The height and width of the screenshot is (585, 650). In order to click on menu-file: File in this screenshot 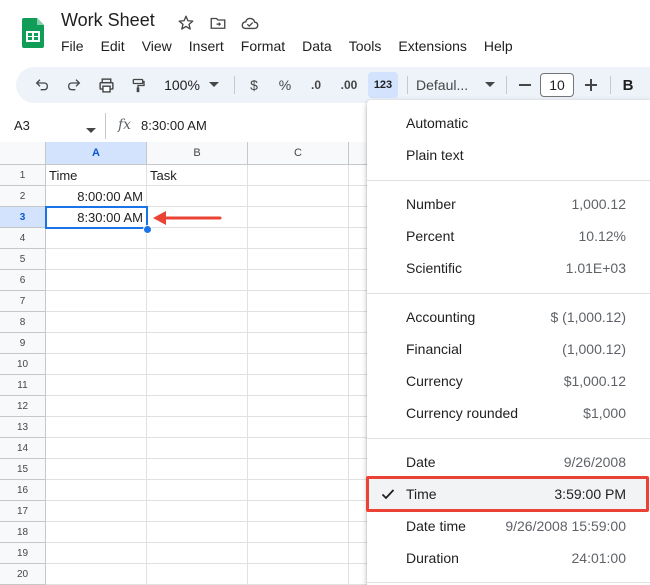, I will do `click(72, 46)`.